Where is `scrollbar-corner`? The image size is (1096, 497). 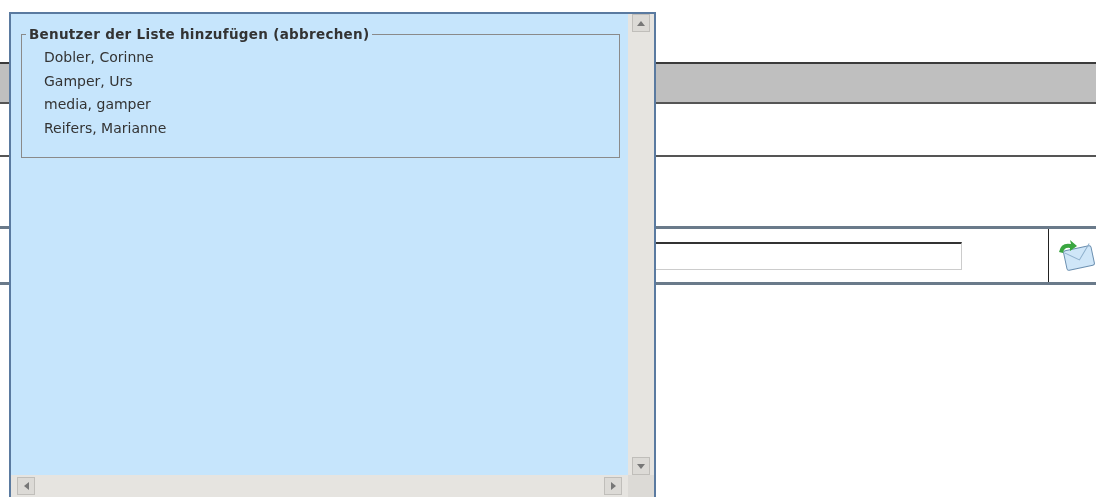
scrollbar-corner is located at coordinates (641, 486).